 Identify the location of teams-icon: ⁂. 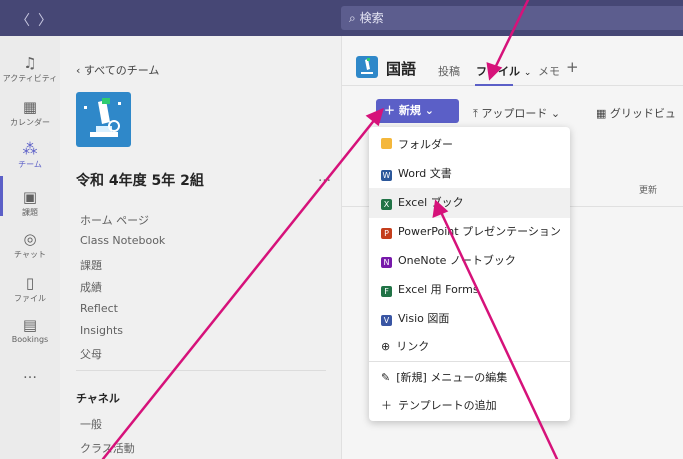
(30, 149).